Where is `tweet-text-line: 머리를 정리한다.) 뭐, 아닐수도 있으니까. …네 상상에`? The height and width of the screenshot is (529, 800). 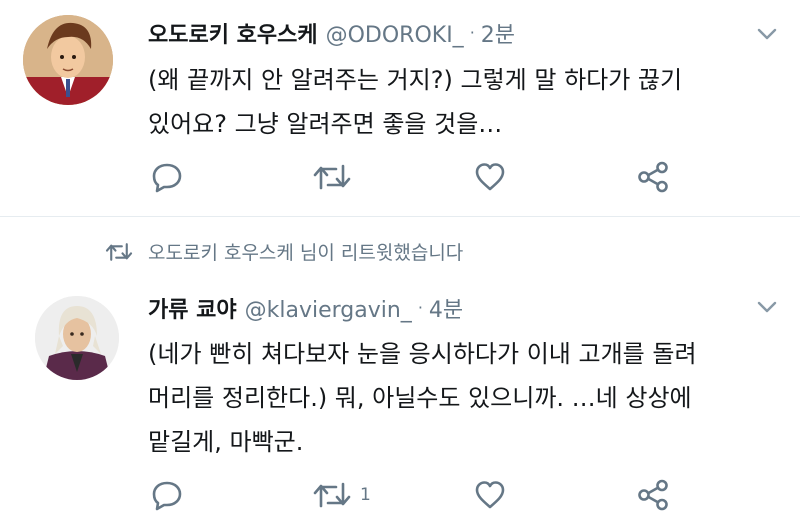 tweet-text-line: 머리를 정리한다.) 뭐, 아닐수도 있으니까. …네 상상에 is located at coordinates (420, 398).